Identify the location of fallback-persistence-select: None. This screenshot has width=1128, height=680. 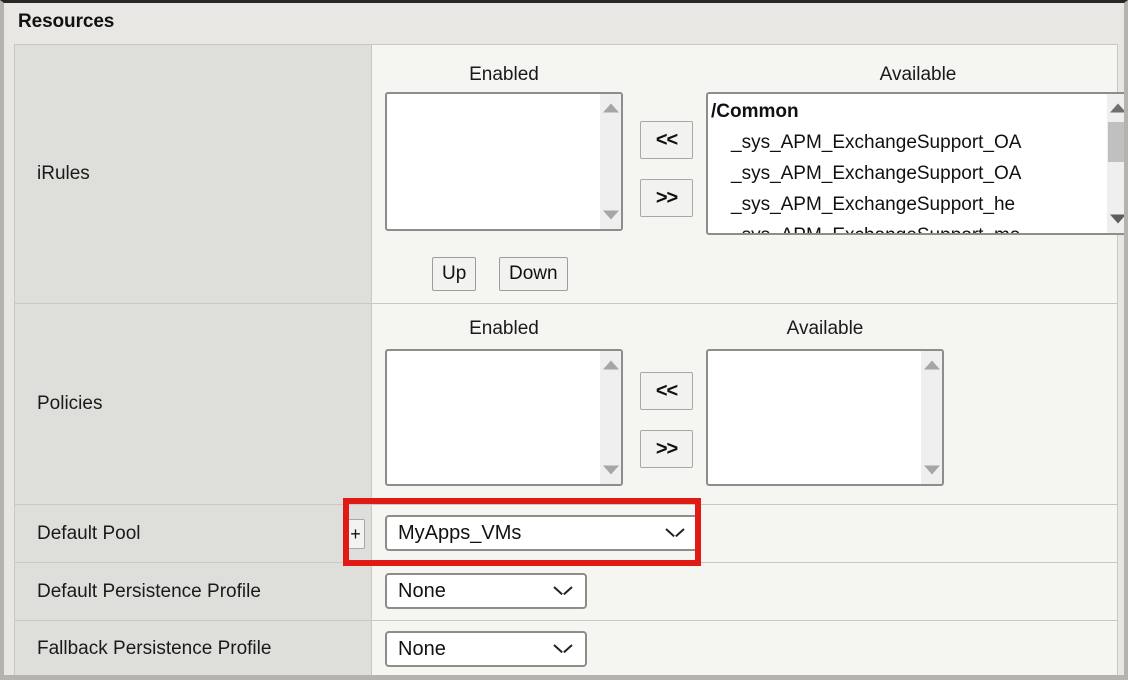
(486, 649).